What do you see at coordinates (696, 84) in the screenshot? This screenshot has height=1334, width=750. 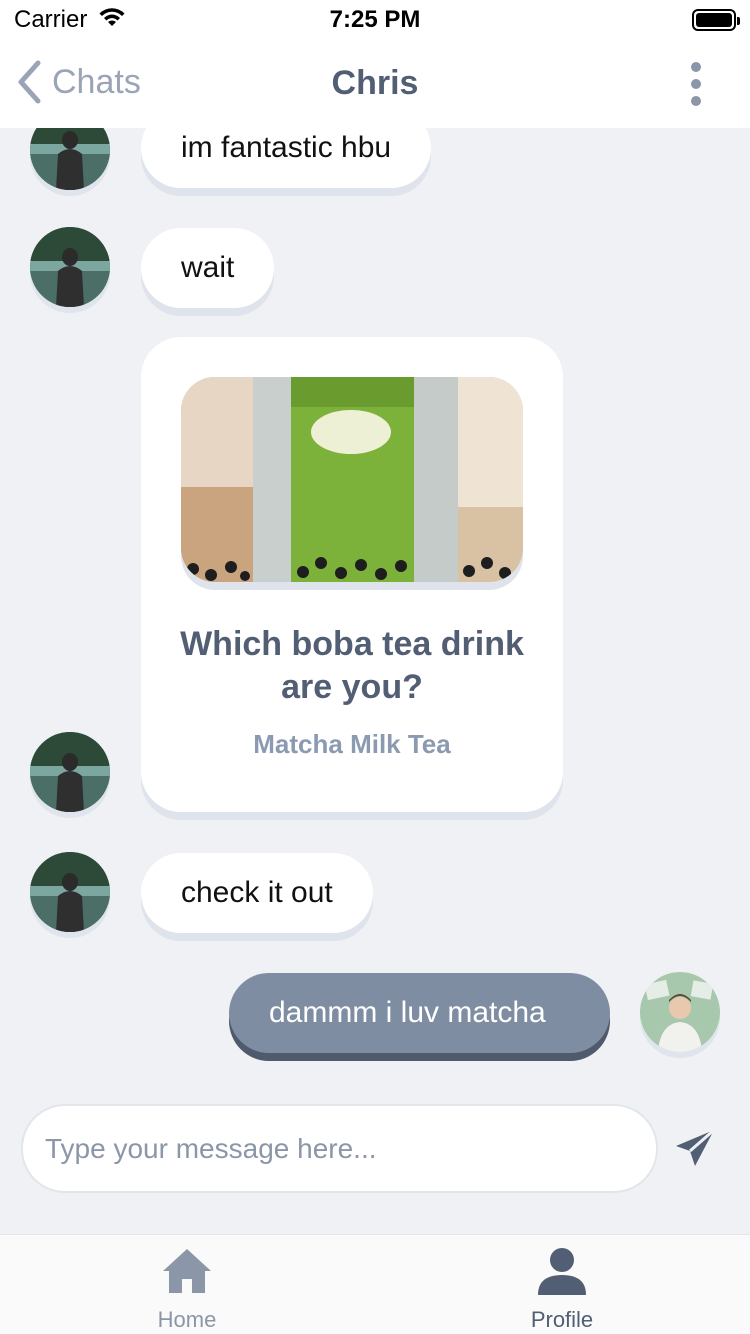 I see `more-options-button` at bounding box center [696, 84].